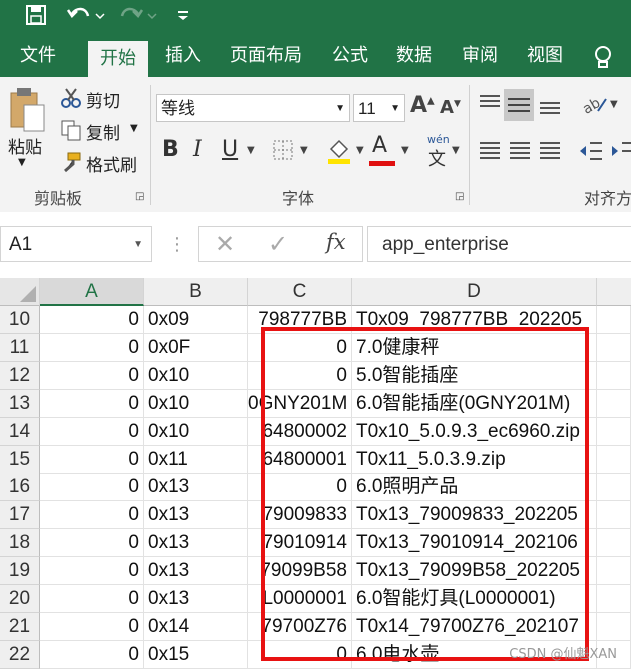 This screenshot has height=670, width=631. I want to click on copy-icon, so click(71, 130).